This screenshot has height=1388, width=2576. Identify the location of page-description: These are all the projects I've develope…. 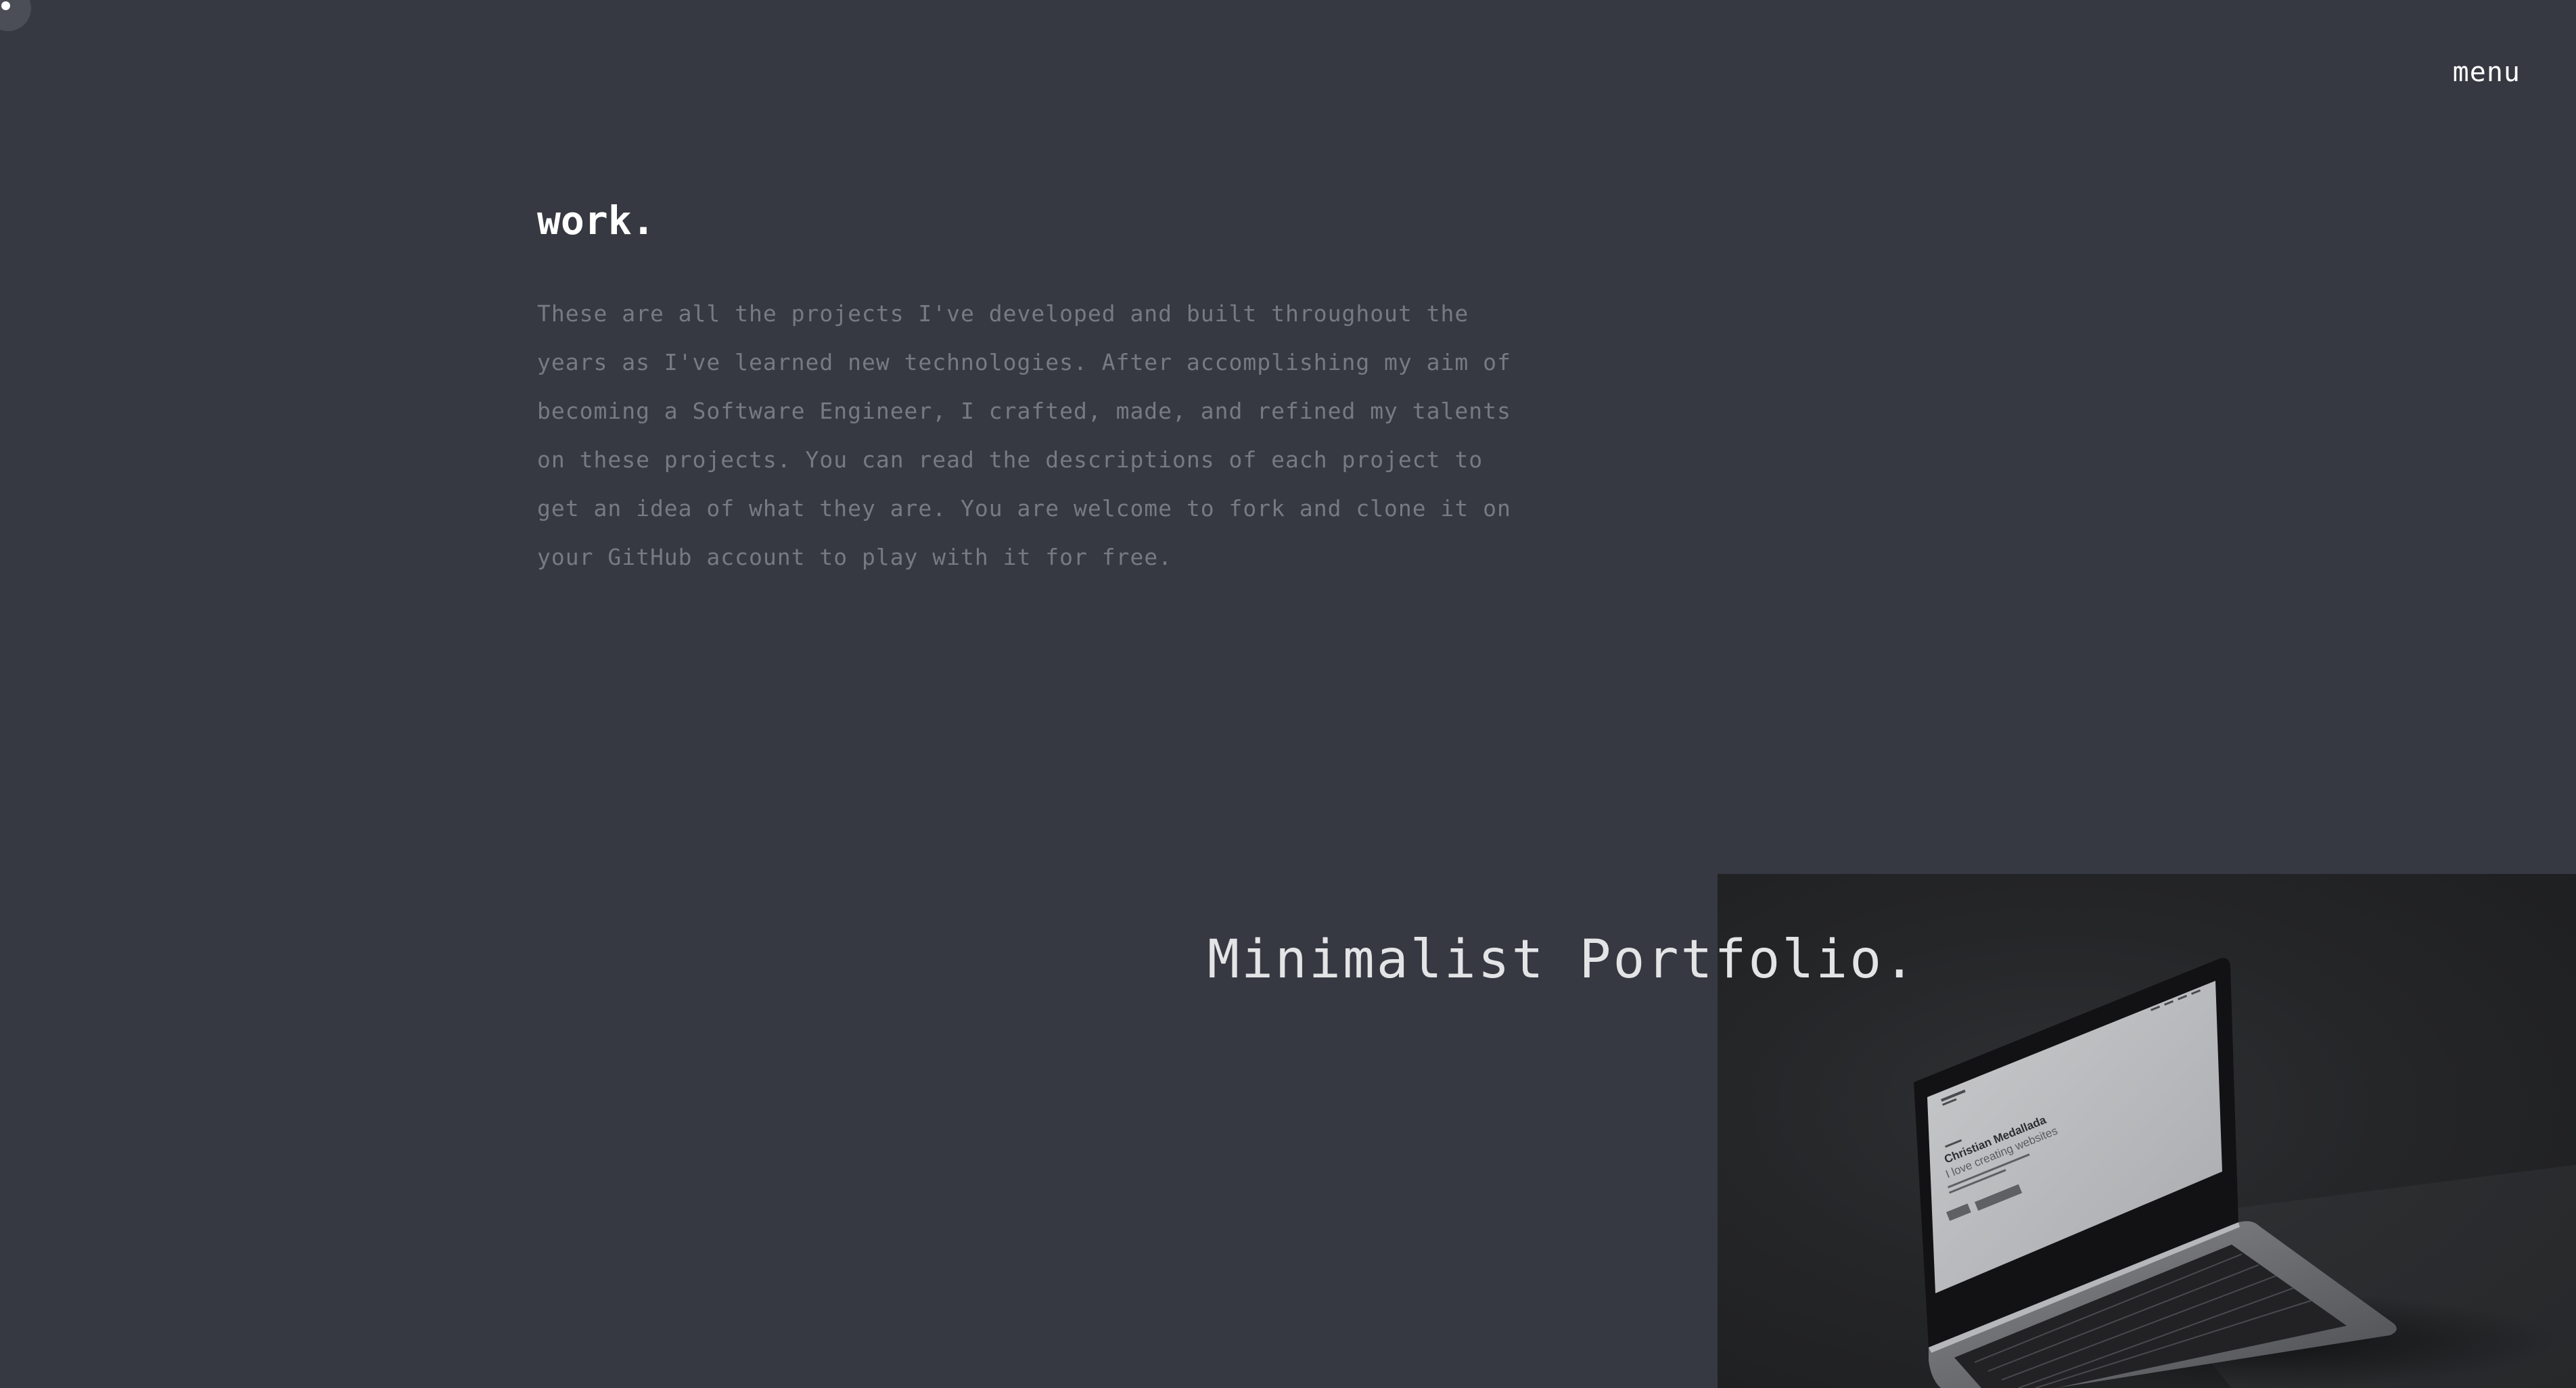
(1024, 435).